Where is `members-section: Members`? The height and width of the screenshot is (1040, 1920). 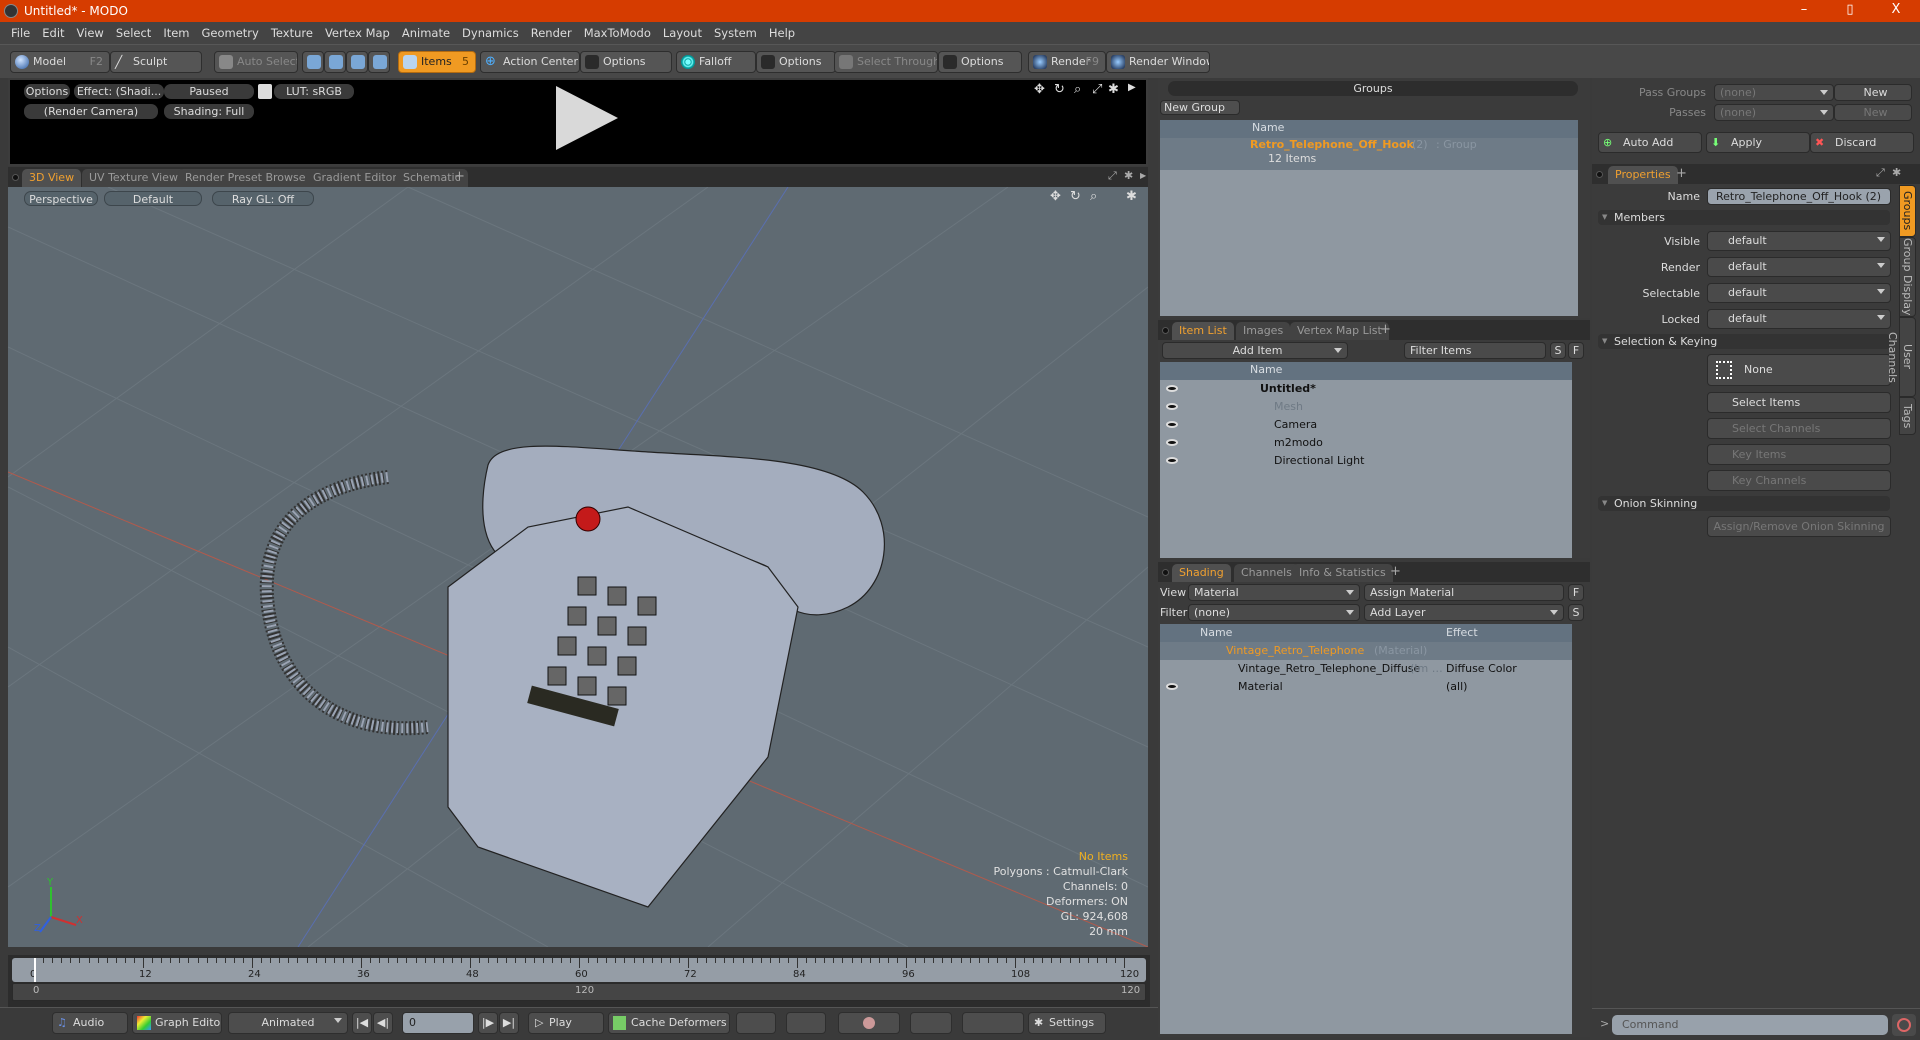
members-section: Members is located at coordinates (1744, 217).